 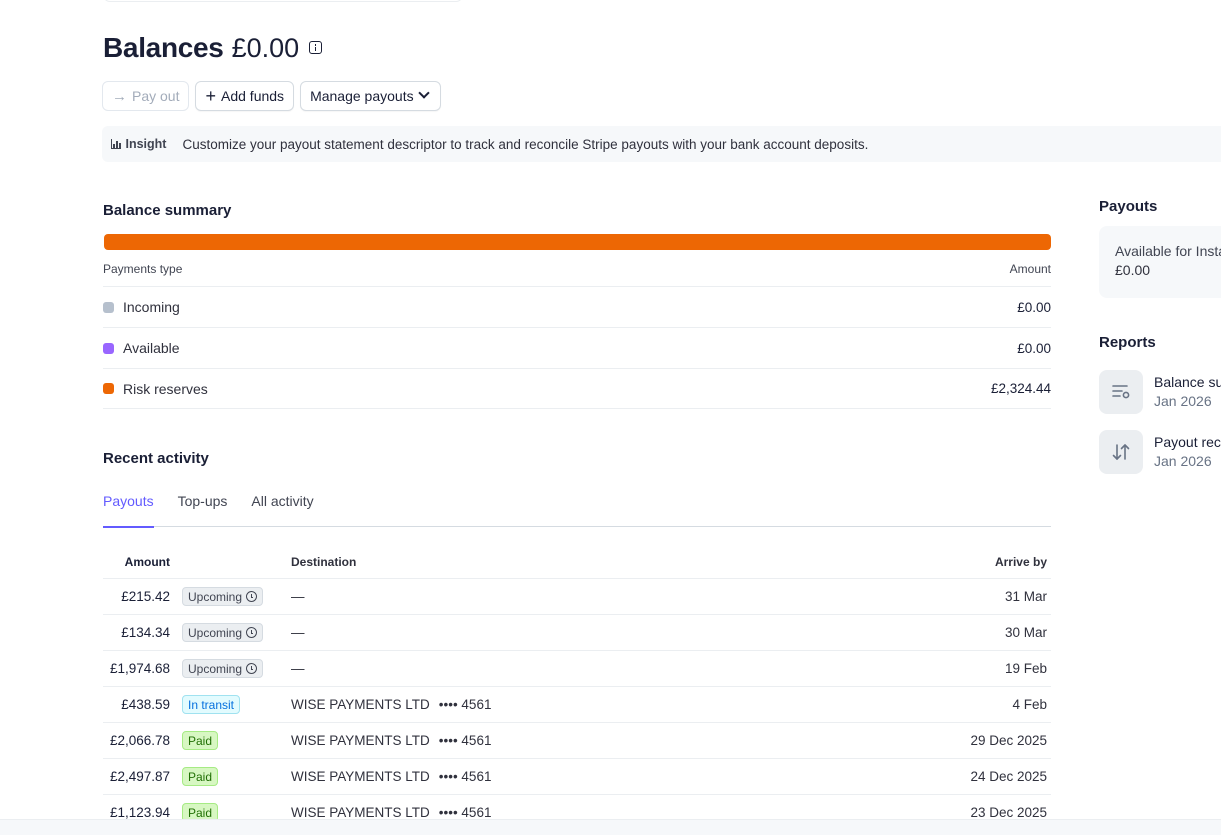 I want to click on pay-out-label: Pay out, so click(x=156, y=96).